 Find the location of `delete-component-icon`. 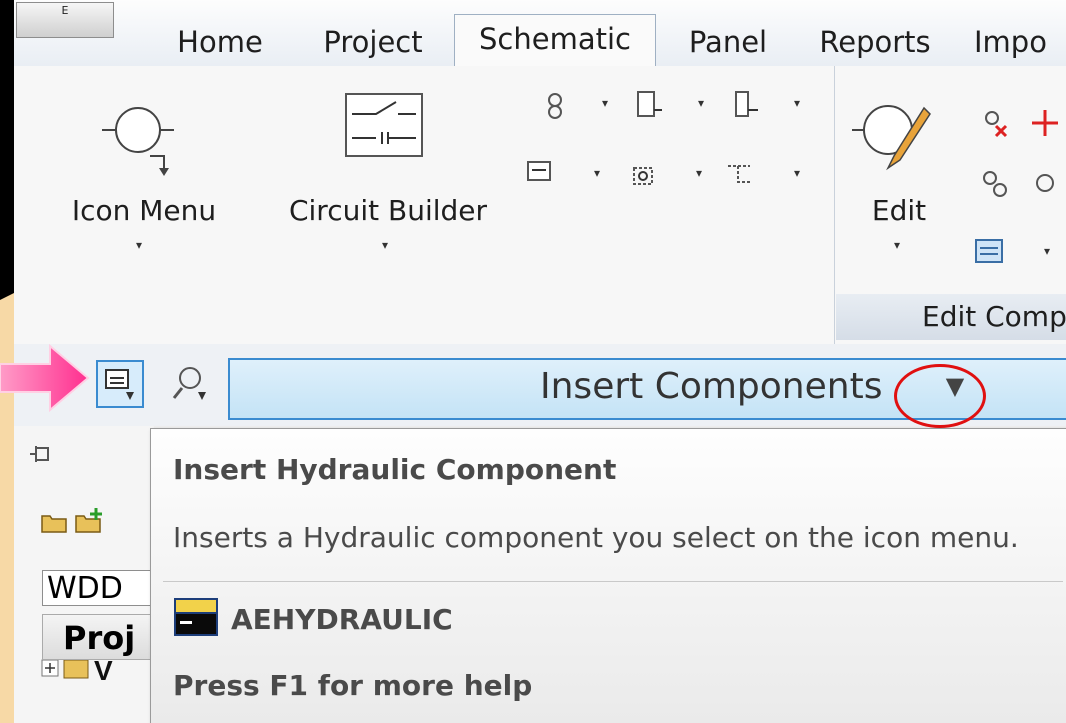

delete-component-icon is located at coordinates (995, 123).